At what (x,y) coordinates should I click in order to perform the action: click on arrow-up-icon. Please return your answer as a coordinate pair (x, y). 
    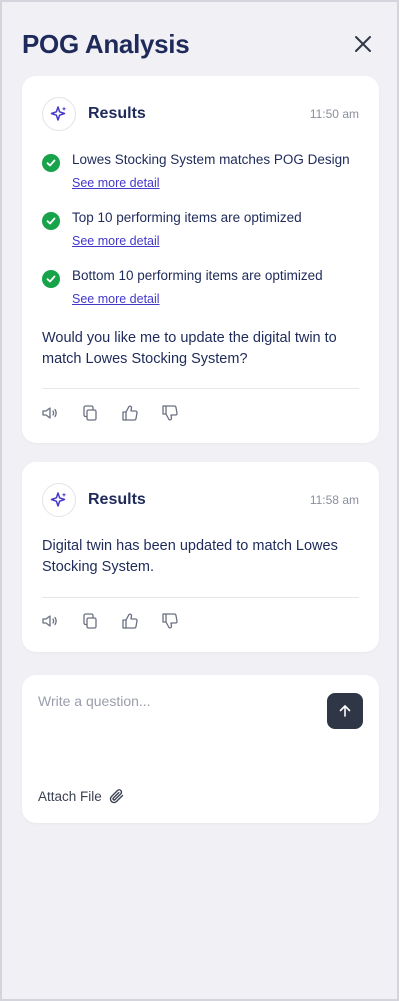
    Looking at the image, I should click on (345, 711).